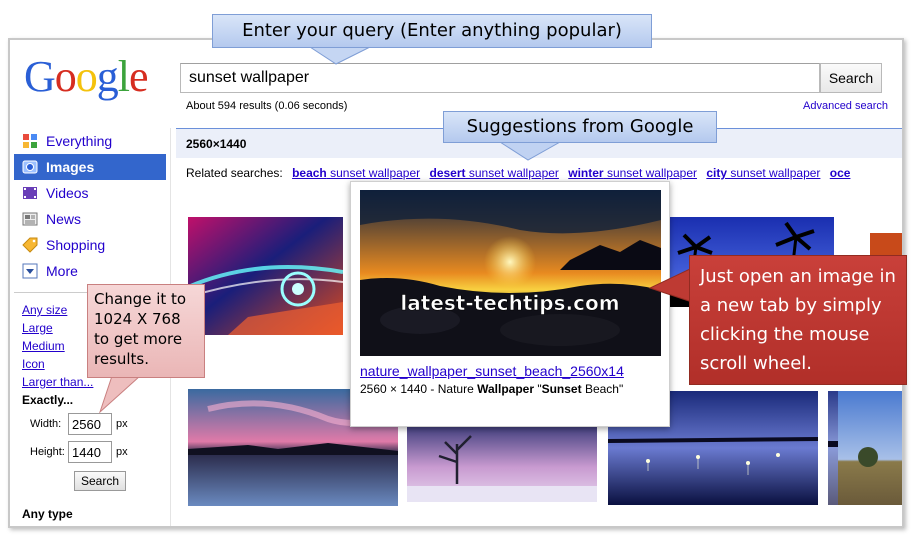  I want to click on videos-icon, so click(30, 193).